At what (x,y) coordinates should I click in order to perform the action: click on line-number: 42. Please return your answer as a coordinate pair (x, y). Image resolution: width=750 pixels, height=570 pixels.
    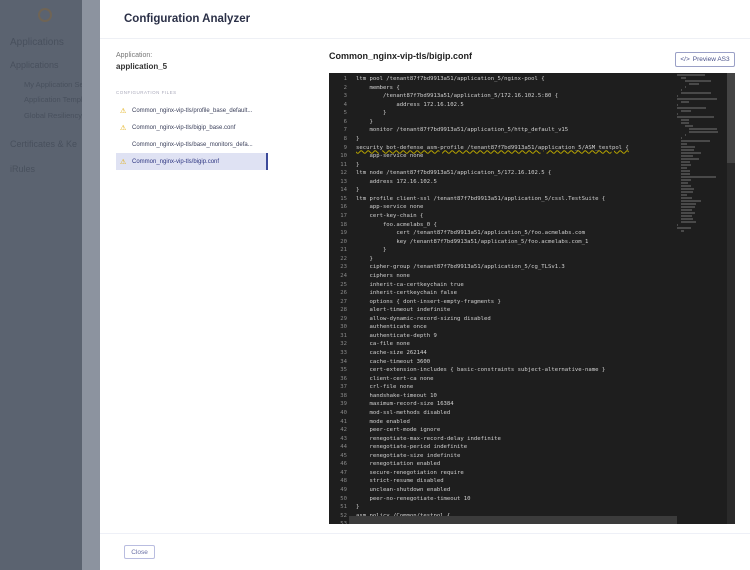
    Looking at the image, I should click on (343, 430).